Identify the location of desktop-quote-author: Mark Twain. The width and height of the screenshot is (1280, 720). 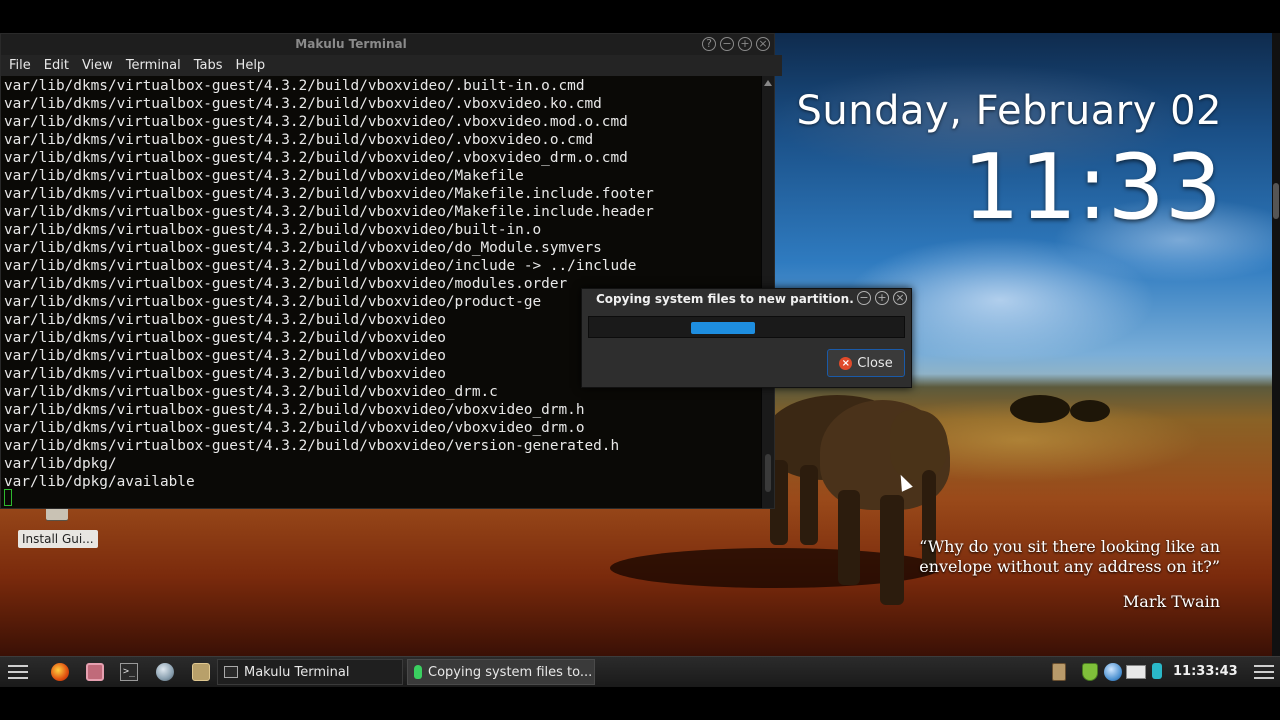
(1171, 601).